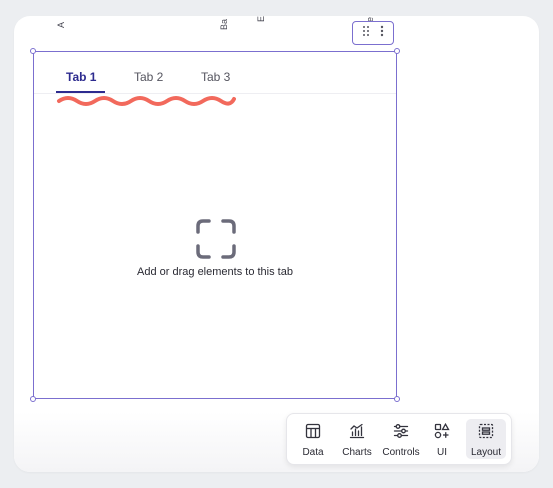  I want to click on toolbar-controls-label: Controls, so click(401, 452).